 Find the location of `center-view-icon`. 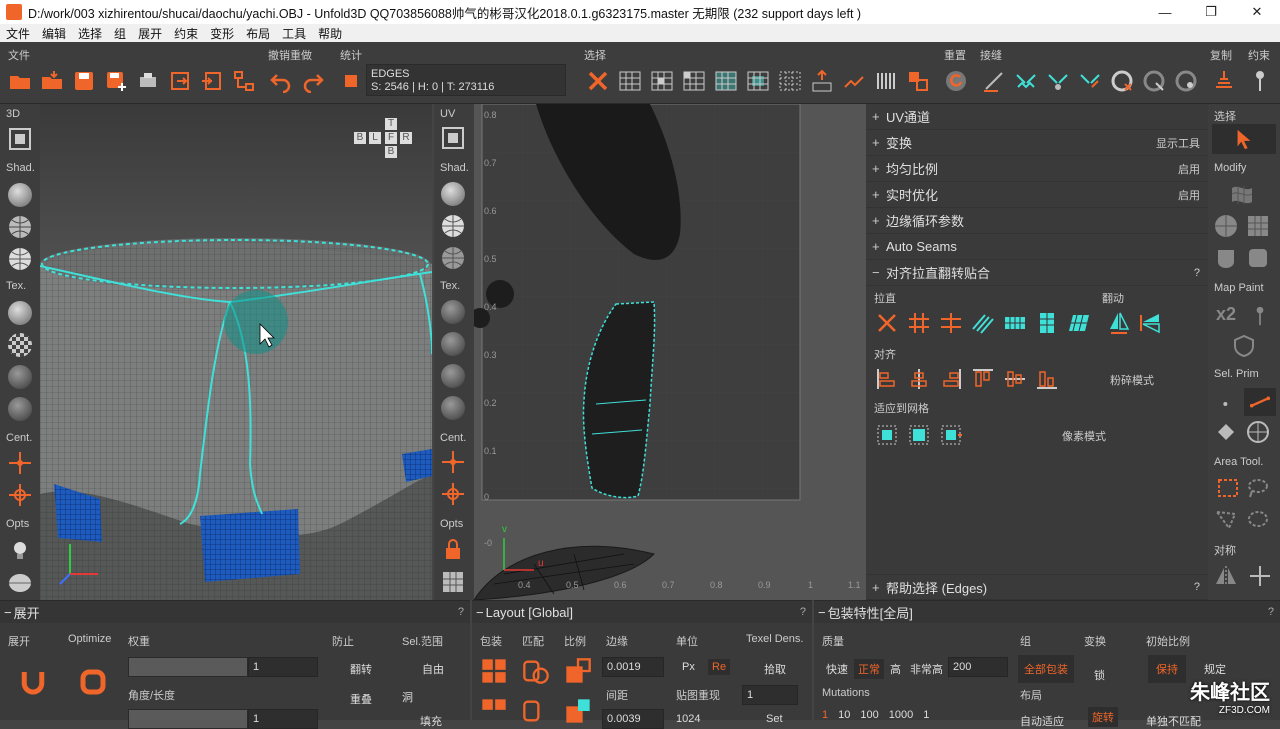

center-view-icon is located at coordinates (20, 463).